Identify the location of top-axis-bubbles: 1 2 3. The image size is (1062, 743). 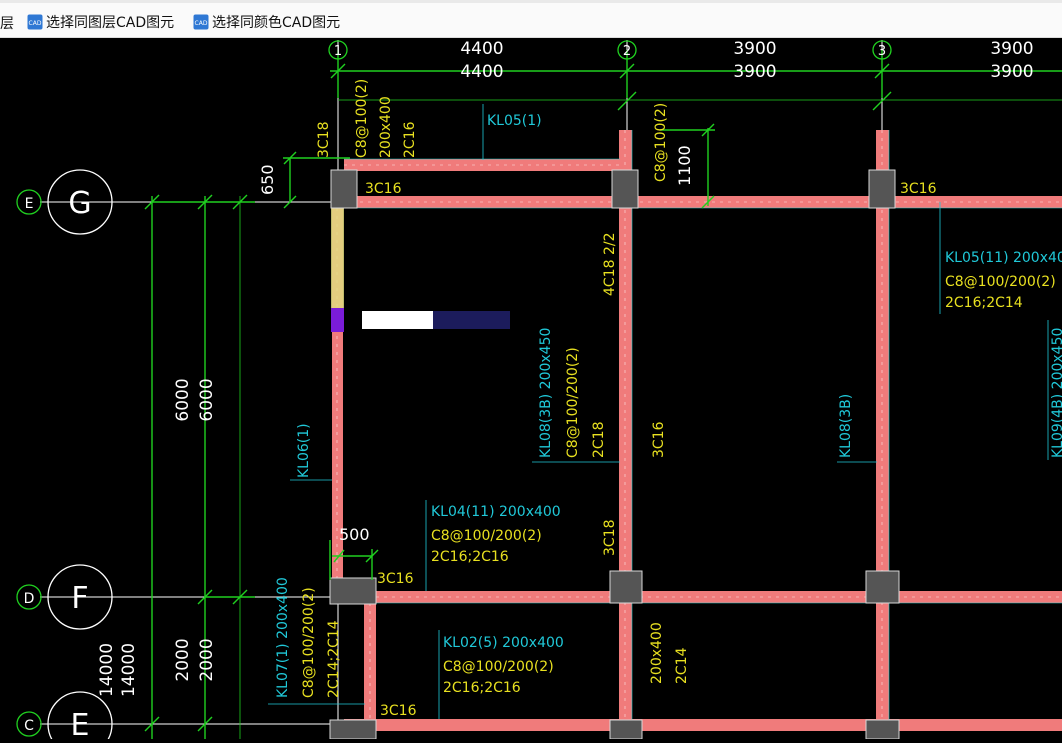
(610, 50).